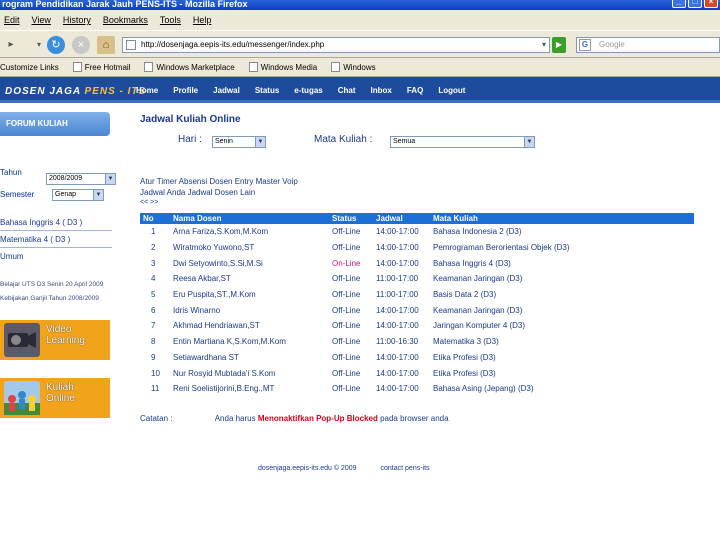 The width and height of the screenshot is (720, 540). I want to click on bookmark-free-hotmail: Free Hotmail, so click(101, 67).